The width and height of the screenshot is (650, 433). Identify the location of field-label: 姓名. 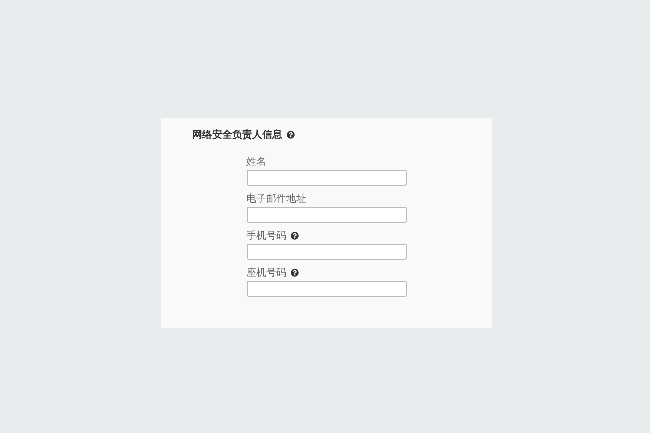
(256, 162).